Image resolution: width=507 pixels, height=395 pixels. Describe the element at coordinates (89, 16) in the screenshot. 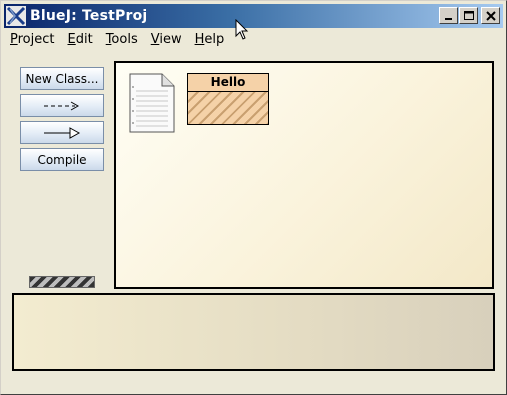

I see `window-title: BlueJ: TestProj` at that location.